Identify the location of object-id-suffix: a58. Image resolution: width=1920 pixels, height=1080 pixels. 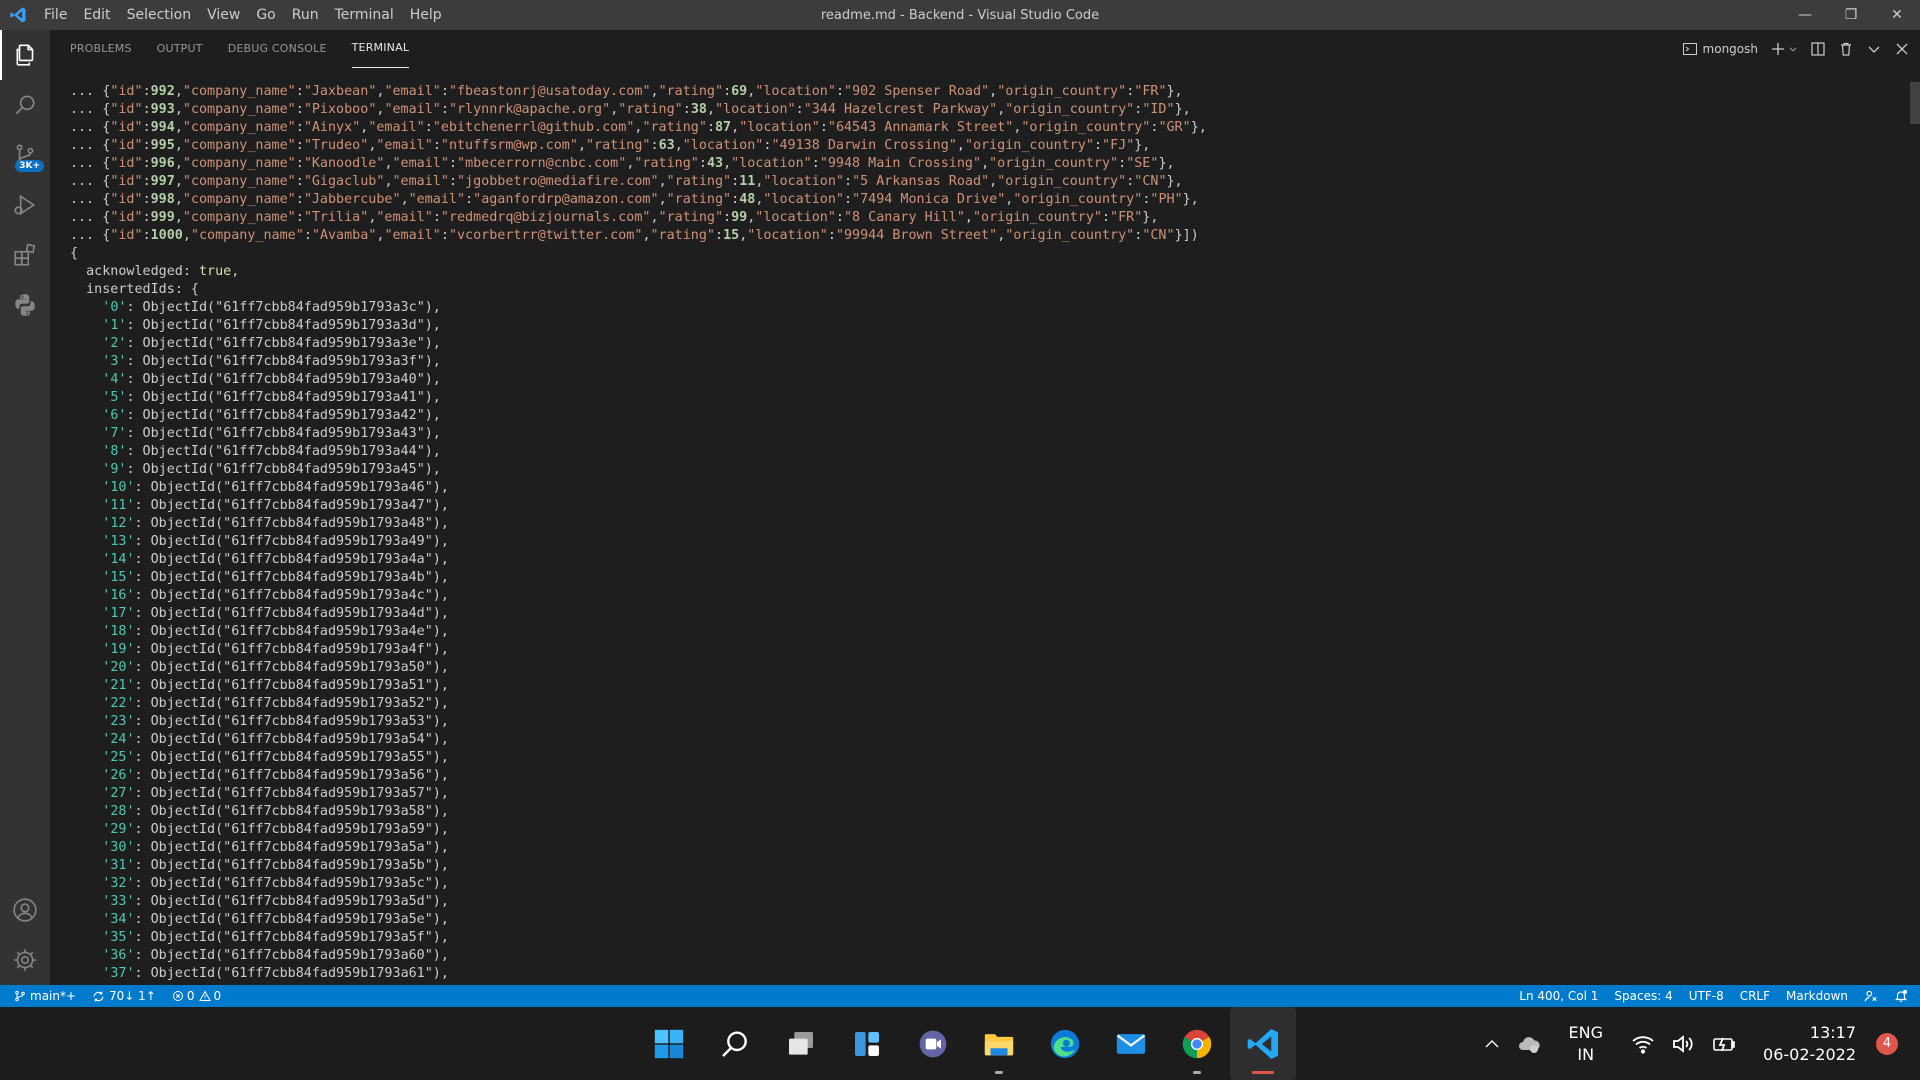
(412, 811).